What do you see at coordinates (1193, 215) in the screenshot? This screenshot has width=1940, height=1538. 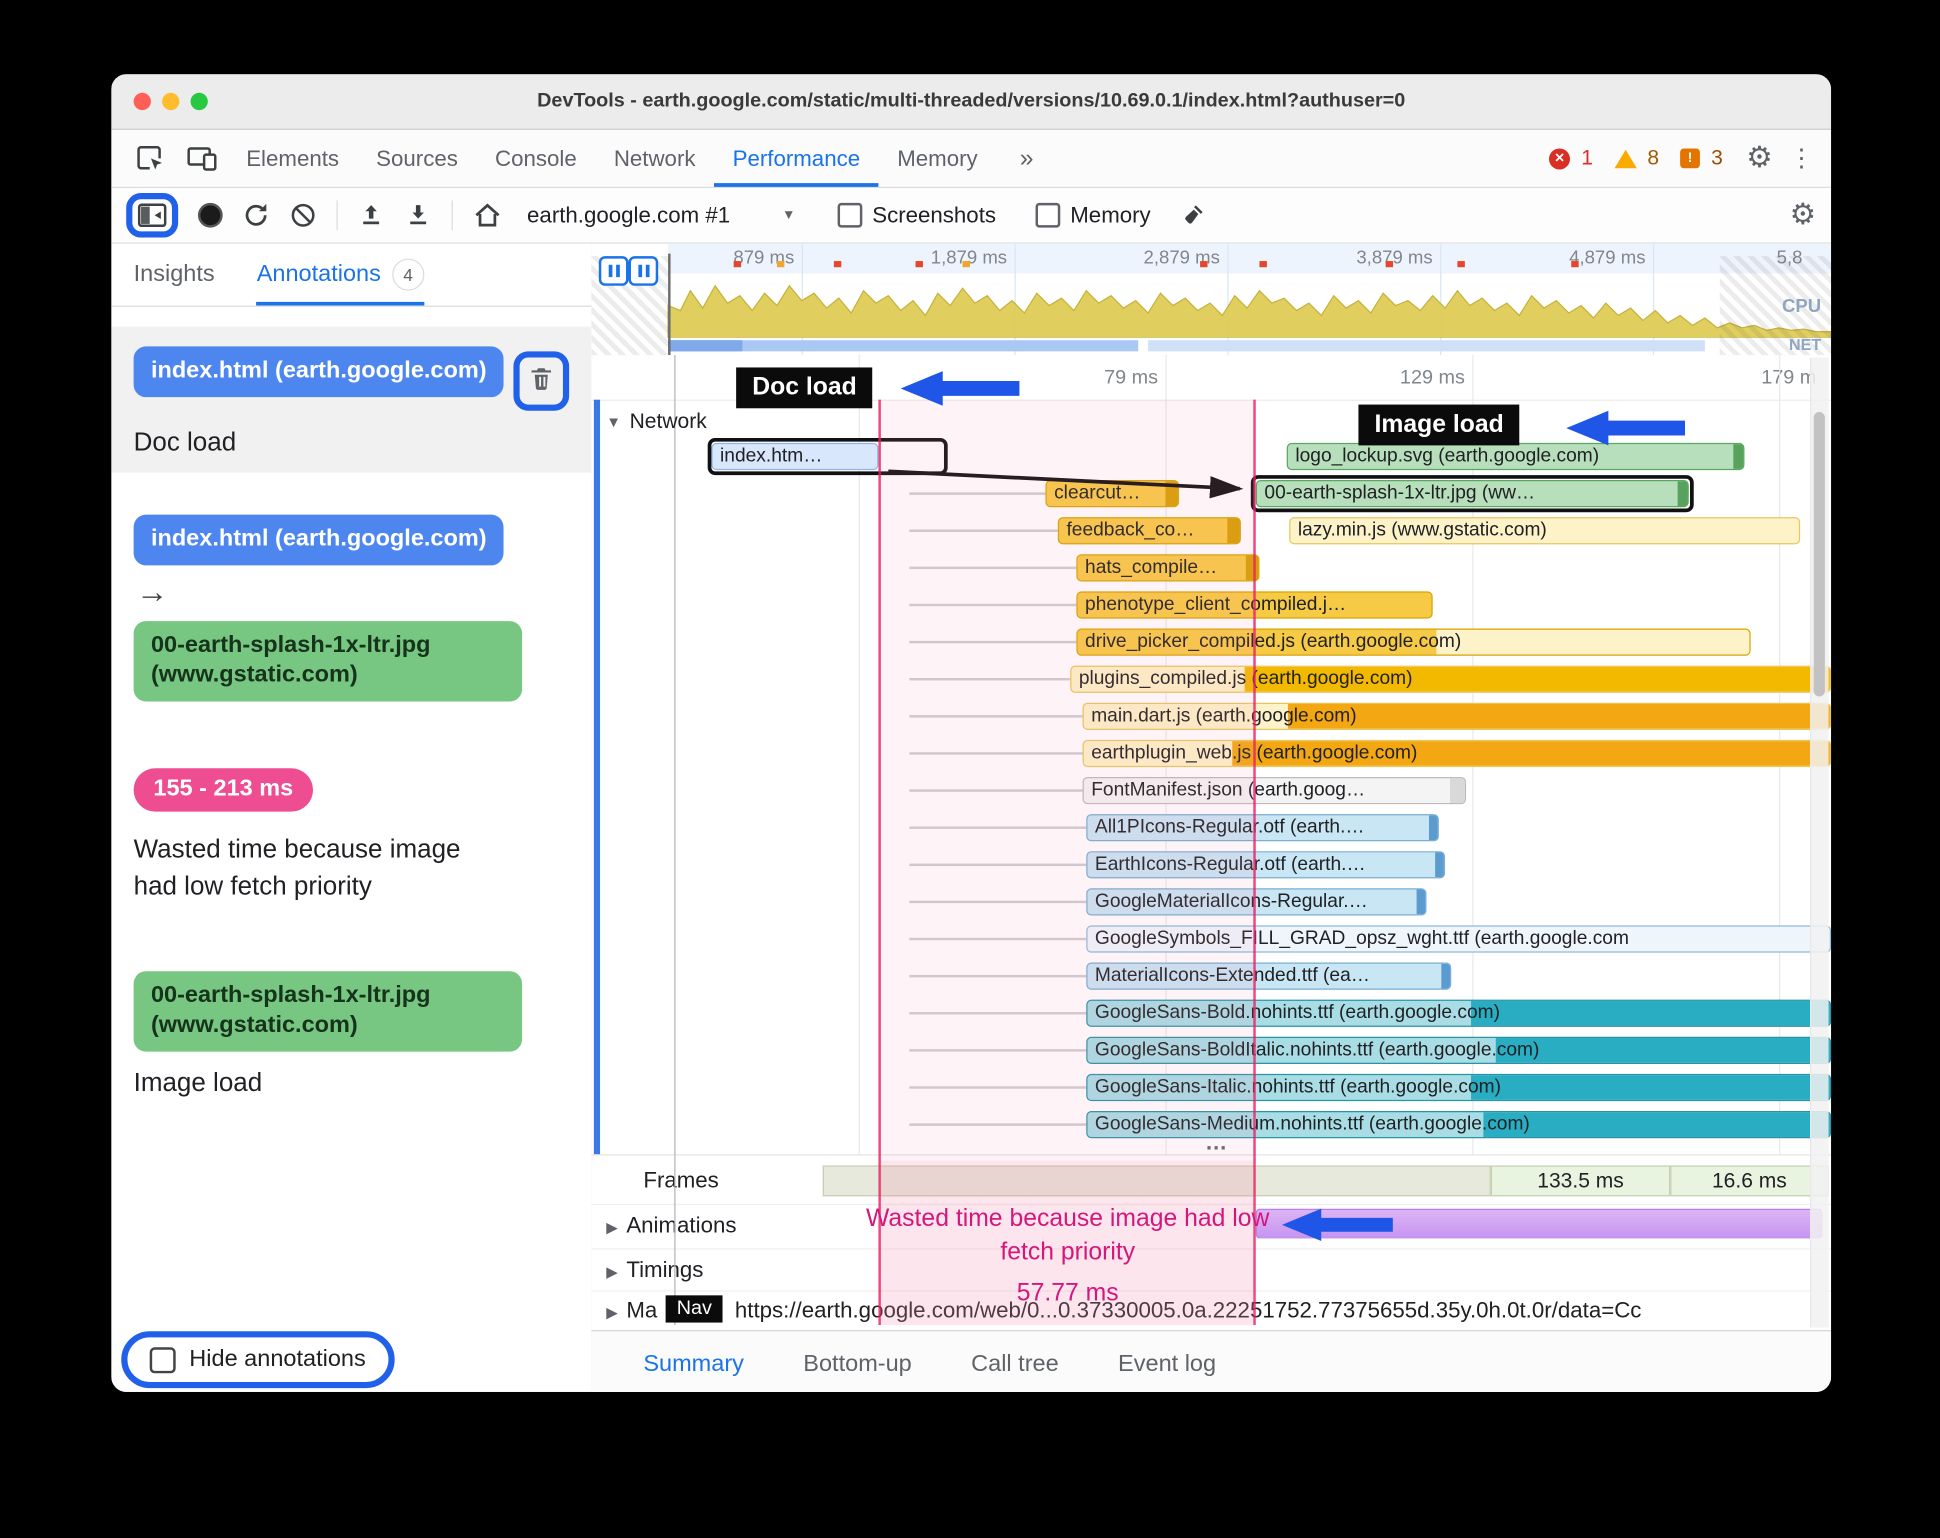 I see `garbage-collect-icon` at bounding box center [1193, 215].